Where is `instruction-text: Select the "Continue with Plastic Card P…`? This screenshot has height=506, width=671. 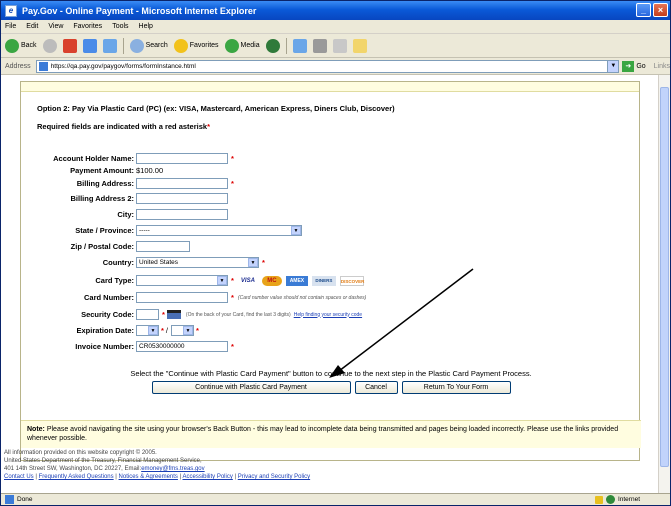
instruction-text: Select the "Continue with Plastic Card P… is located at coordinates (331, 373).